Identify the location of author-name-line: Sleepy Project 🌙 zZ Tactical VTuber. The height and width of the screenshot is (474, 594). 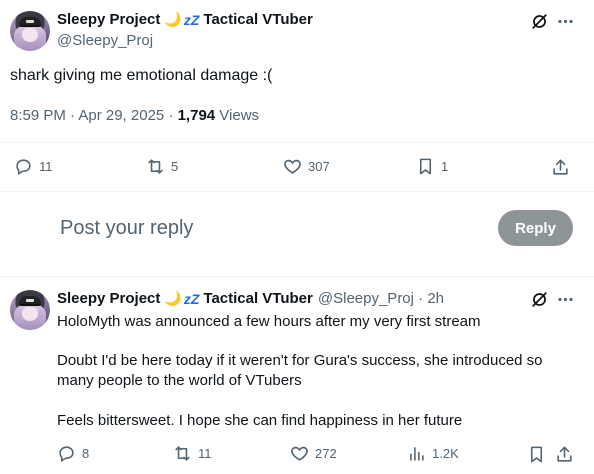
(185, 19).